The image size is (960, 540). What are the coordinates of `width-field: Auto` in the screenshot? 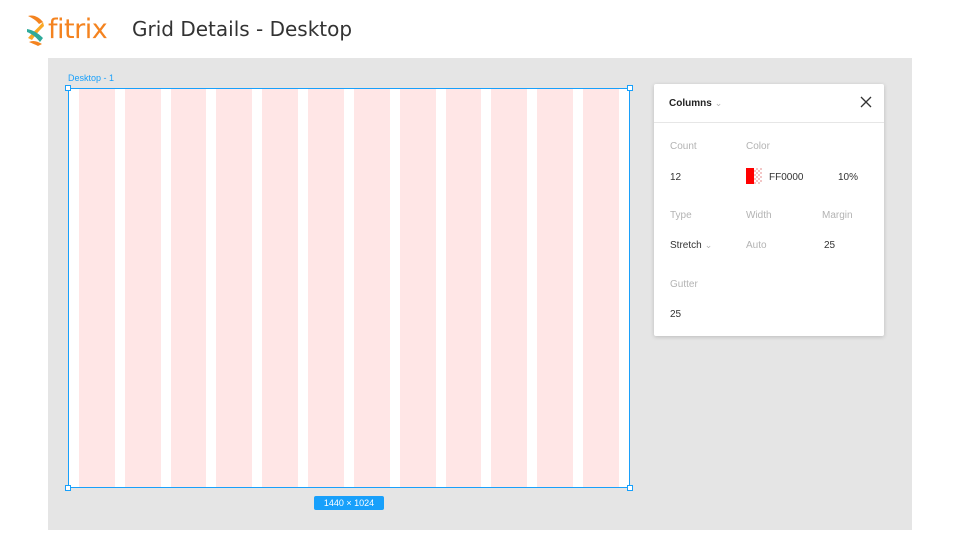 It's located at (756, 245).